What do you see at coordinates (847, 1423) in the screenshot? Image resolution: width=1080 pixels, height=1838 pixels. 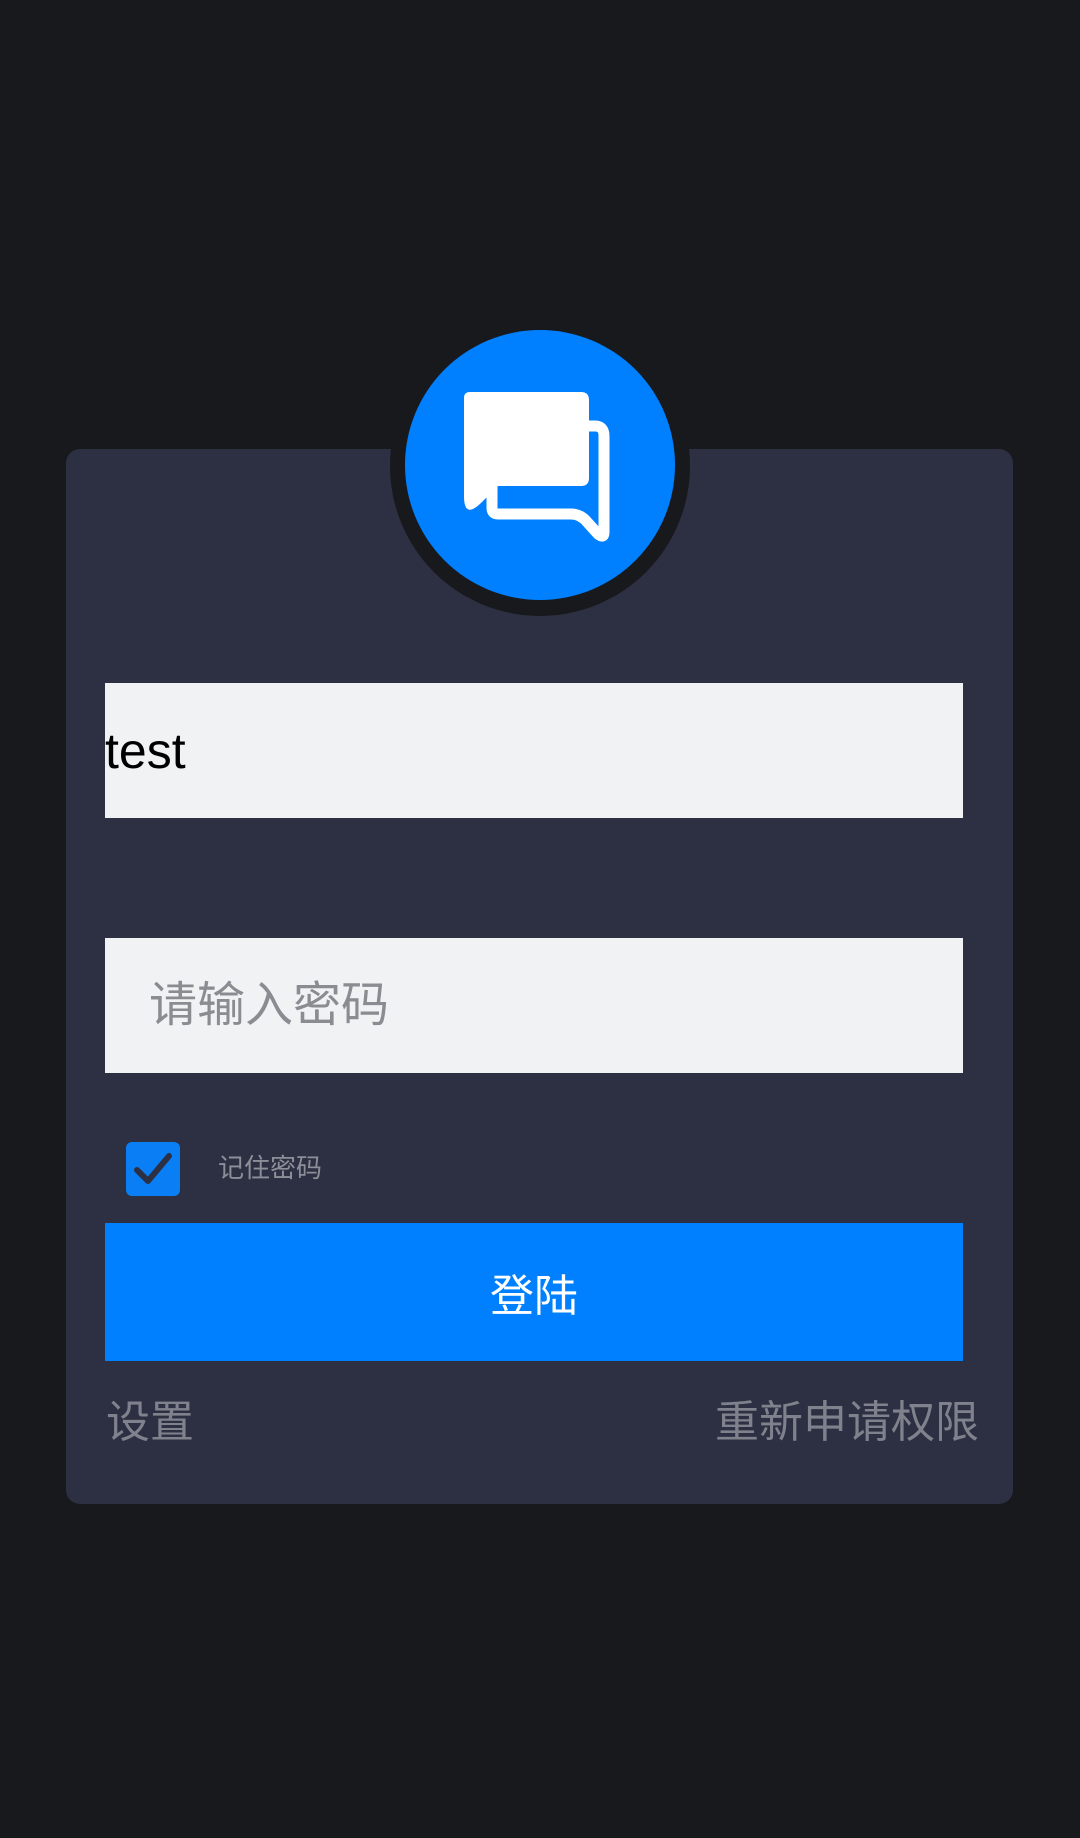 I see `reapply-permission-link: 重新申请权限` at bounding box center [847, 1423].